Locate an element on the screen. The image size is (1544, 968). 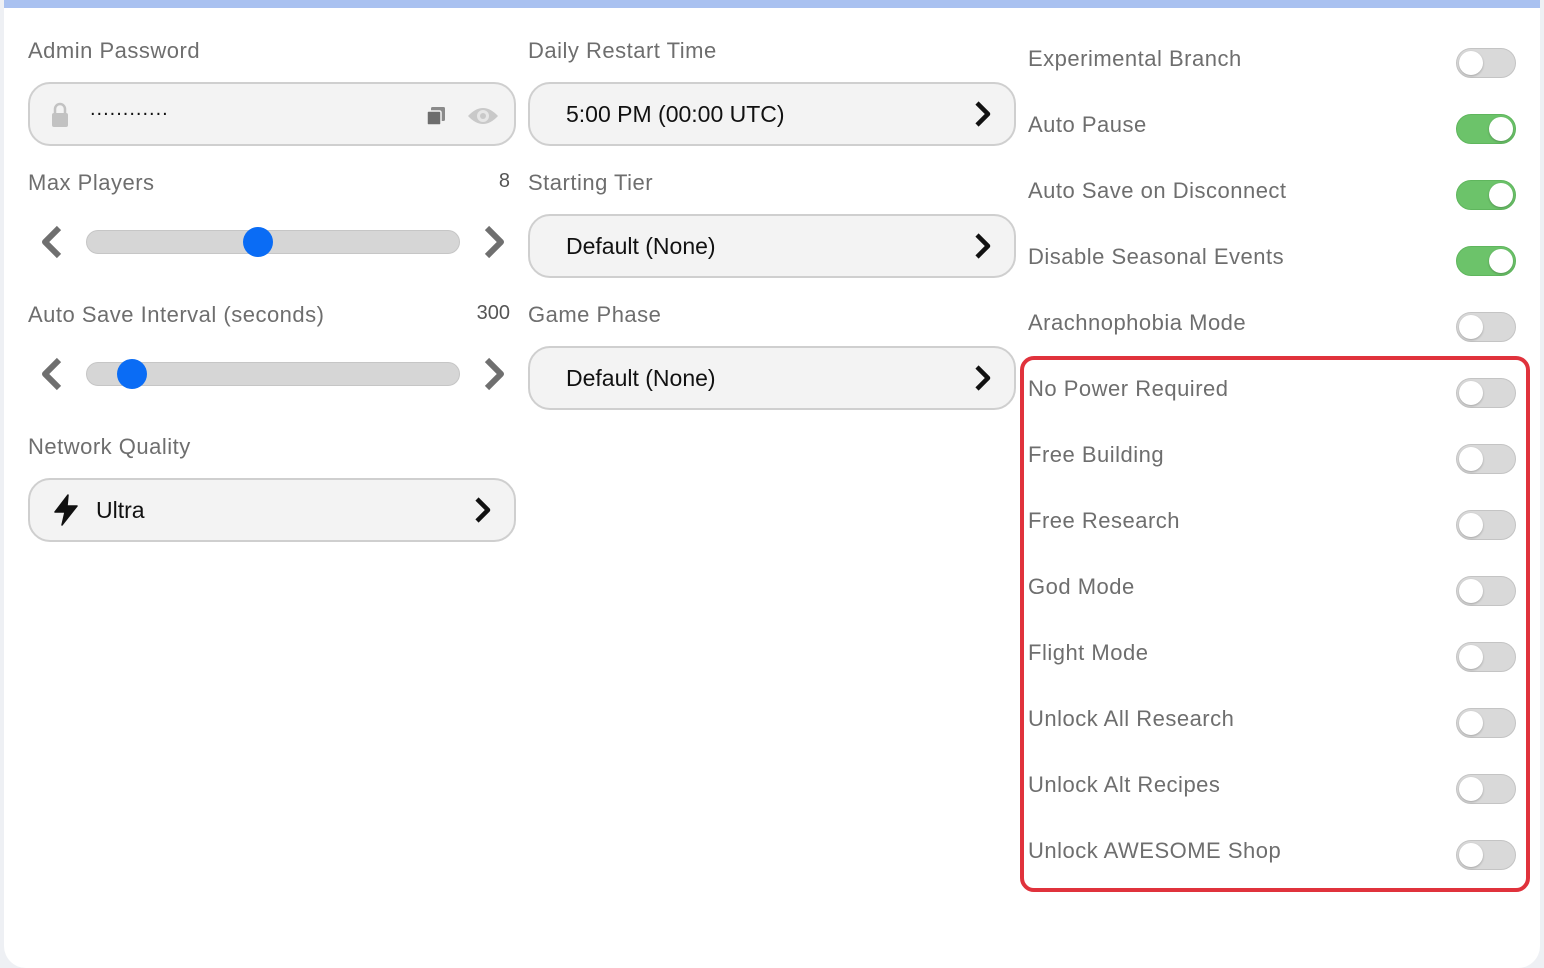
toggle-label: Auto Pause is located at coordinates (1087, 124).